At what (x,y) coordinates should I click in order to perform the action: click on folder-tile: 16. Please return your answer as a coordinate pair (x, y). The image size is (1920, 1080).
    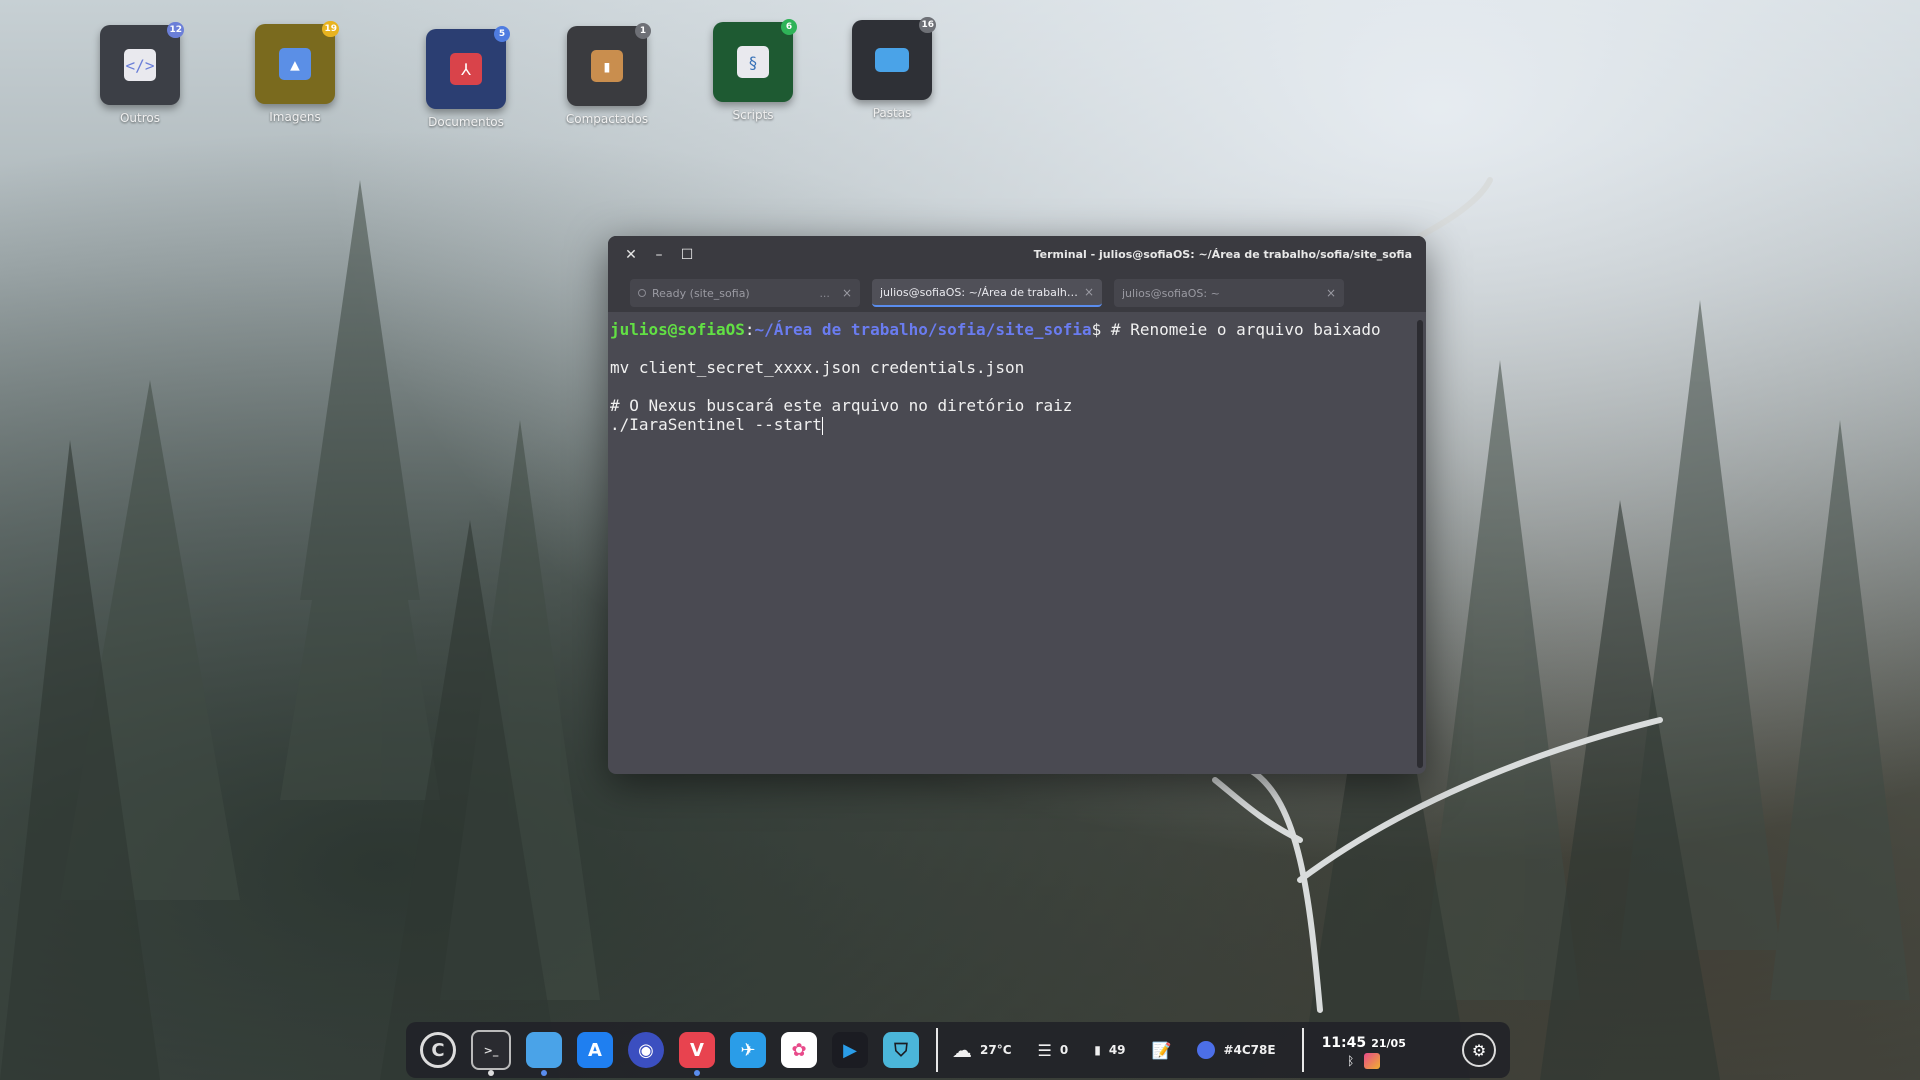
    Looking at the image, I should click on (894, 58).